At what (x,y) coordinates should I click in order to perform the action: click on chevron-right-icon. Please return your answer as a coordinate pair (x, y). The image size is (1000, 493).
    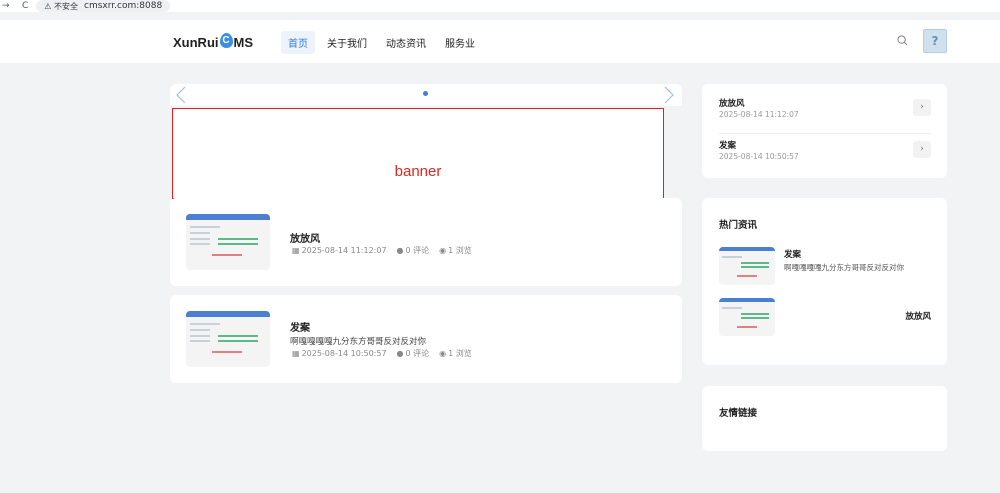
    Looking at the image, I should click on (669, 95).